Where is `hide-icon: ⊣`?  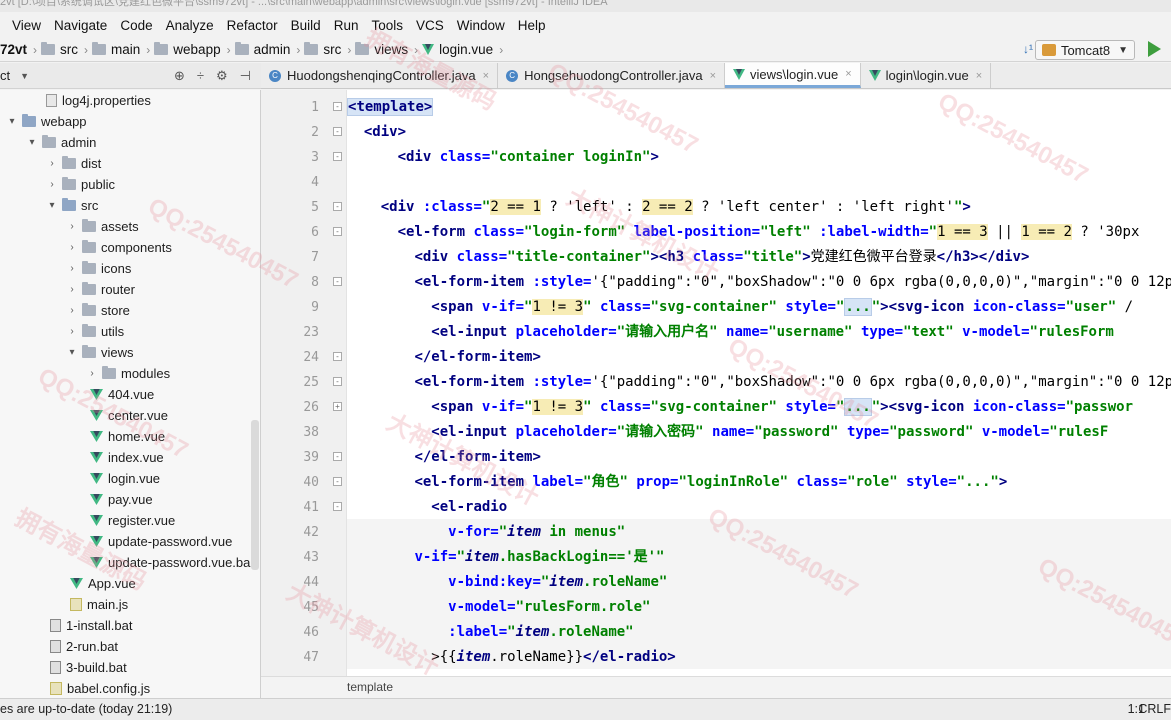
hide-icon: ⊣ is located at coordinates (245, 76).